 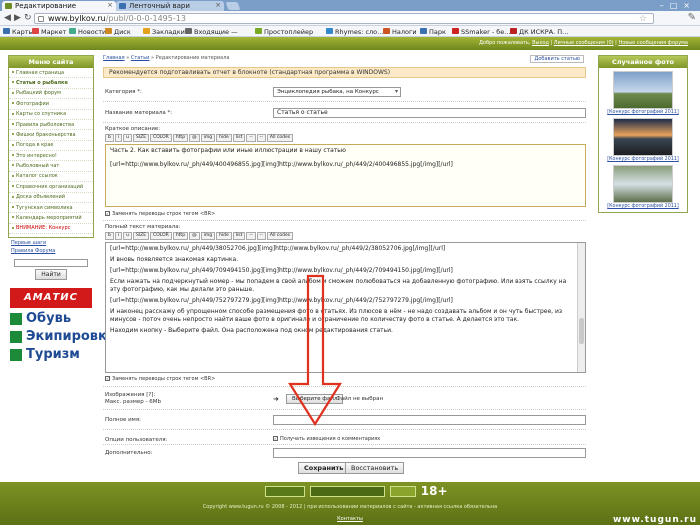 What do you see at coordinates (51, 298) in the screenshot?
I see `amatis-banner: АМАТИС` at bounding box center [51, 298].